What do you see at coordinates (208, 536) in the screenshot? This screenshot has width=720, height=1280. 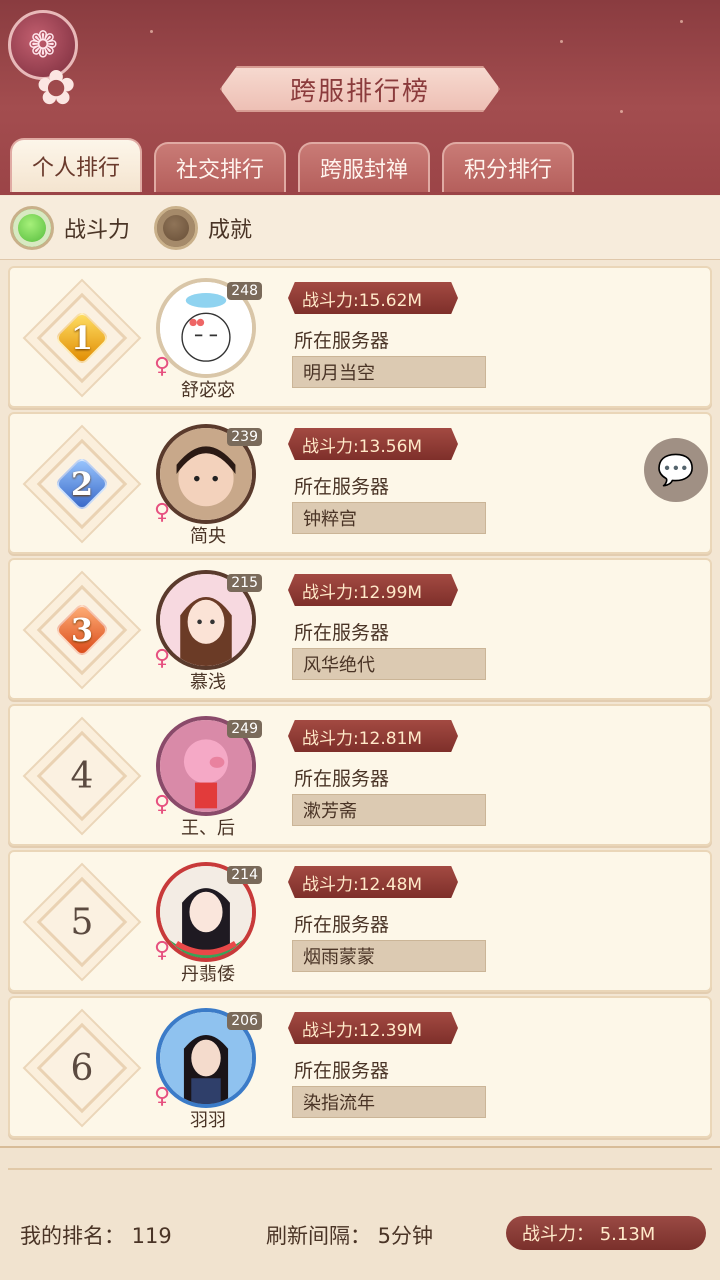 I see `player-name: 简央` at bounding box center [208, 536].